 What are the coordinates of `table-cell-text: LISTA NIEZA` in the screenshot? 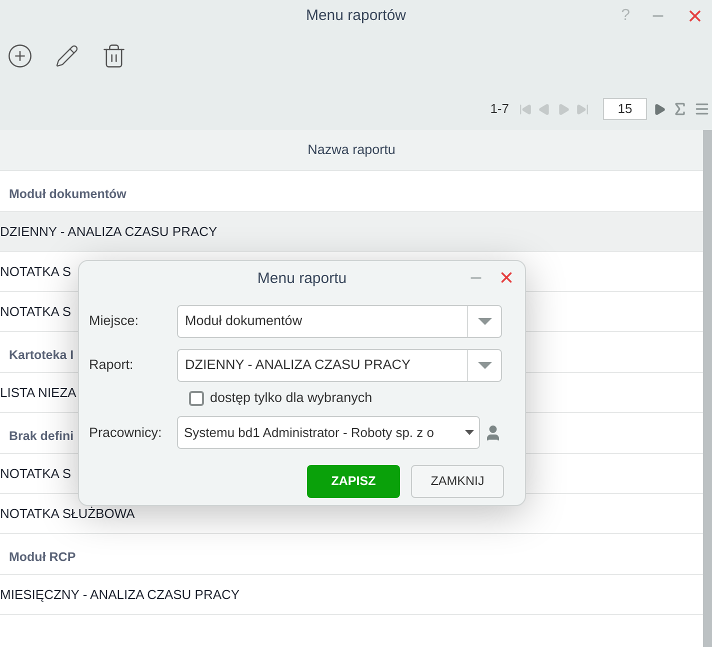 It's located at (38, 393).